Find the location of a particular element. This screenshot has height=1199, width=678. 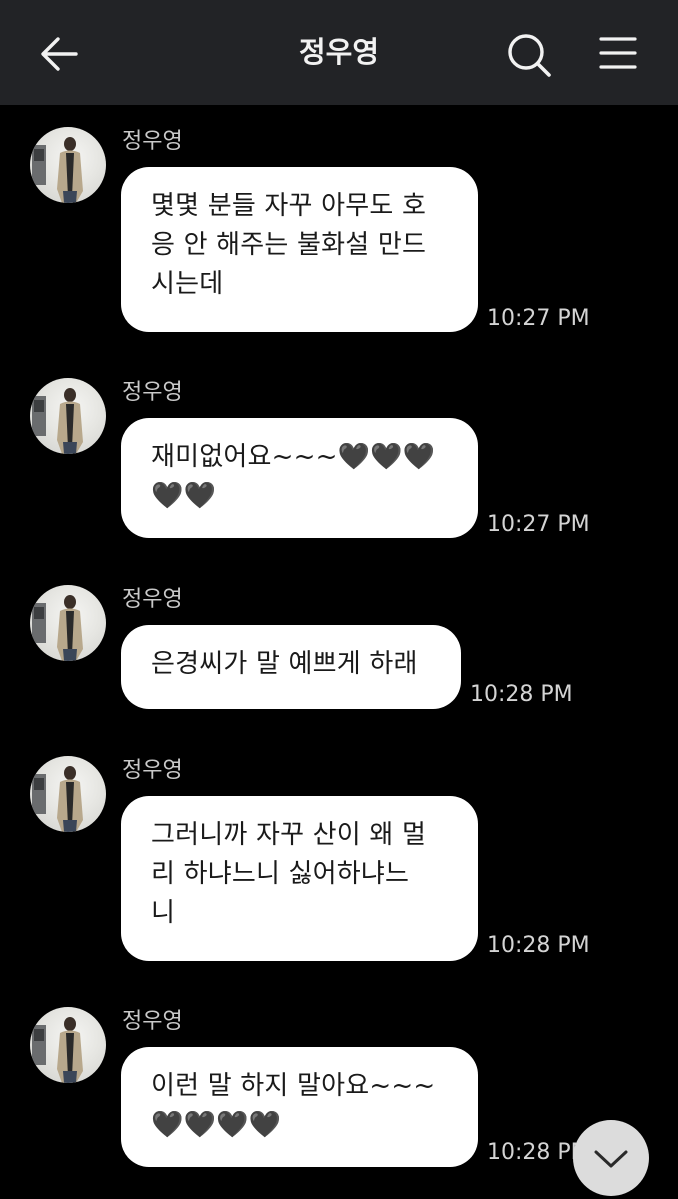

back-button is located at coordinates (60, 54).